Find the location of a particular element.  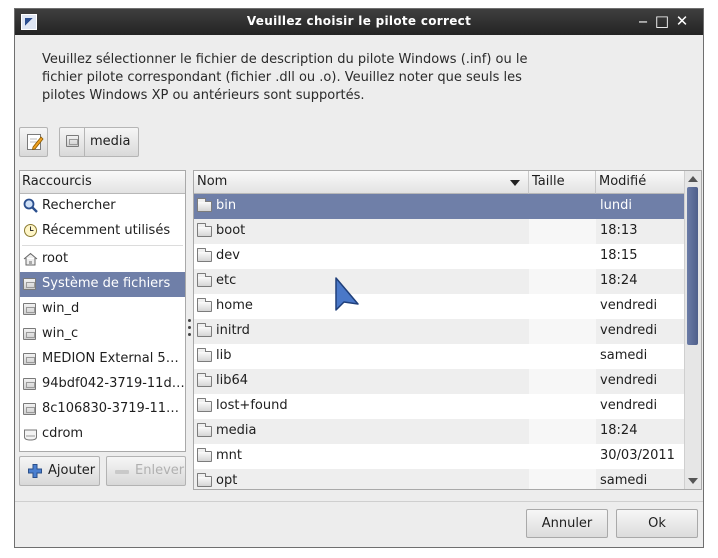

titlebar: Veuillez choisir le pilote correct ‒ □ ✕ is located at coordinates (359, 22).